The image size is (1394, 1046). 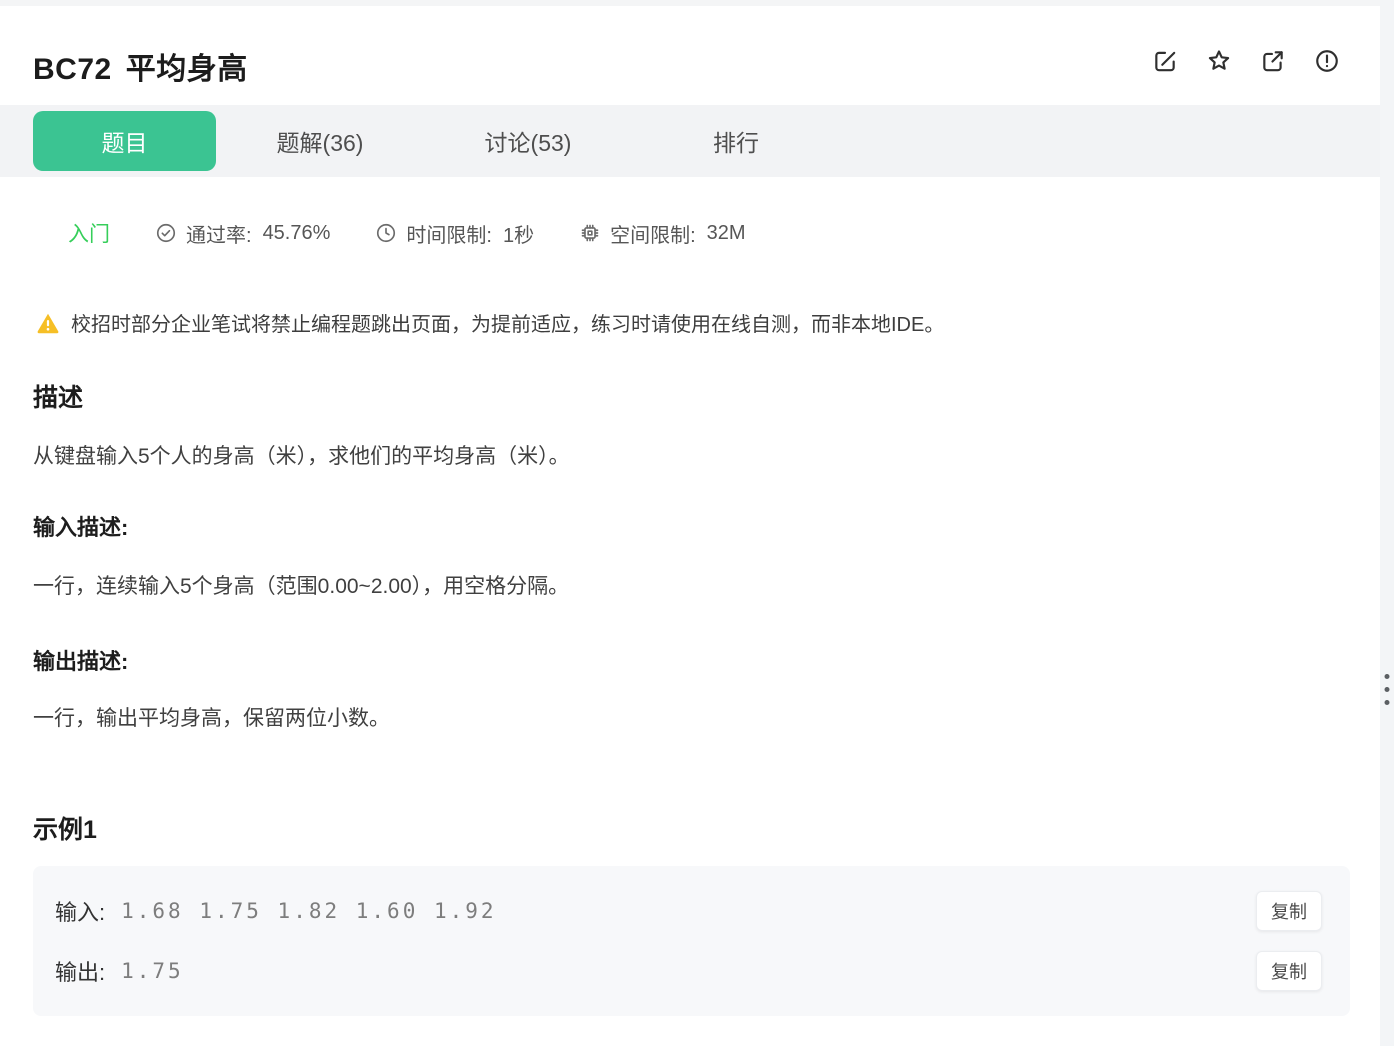 I want to click on output-desc-heading: 输出描述:, so click(x=81, y=661).